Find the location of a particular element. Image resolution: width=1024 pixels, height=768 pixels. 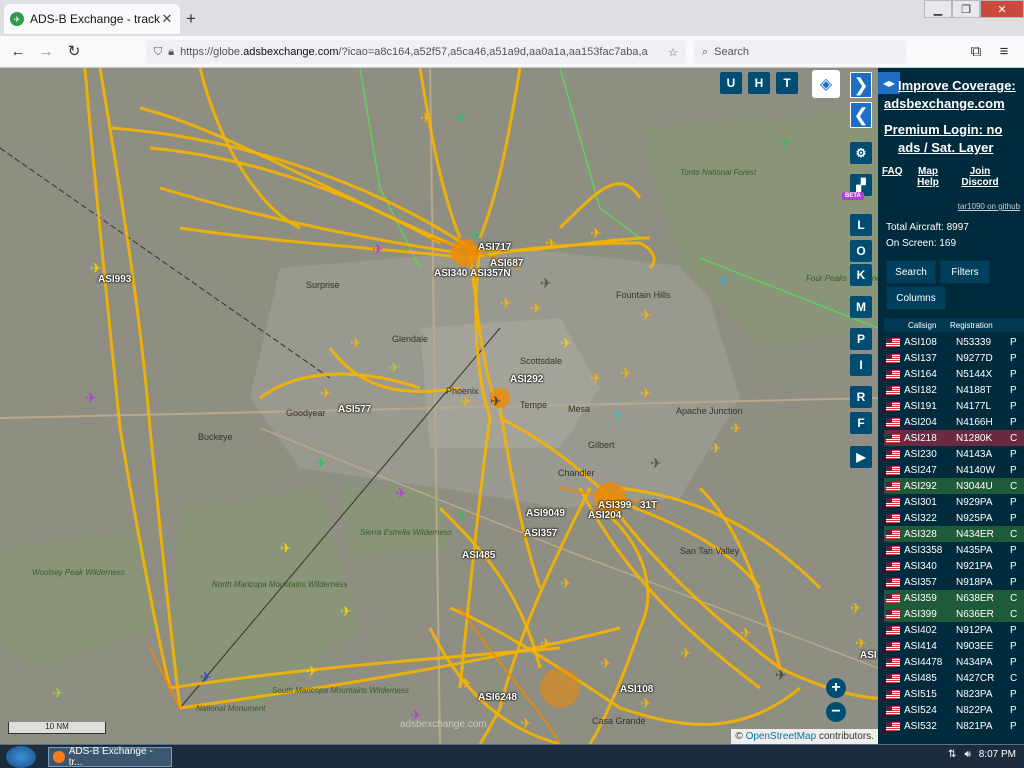

table-row: ASI414 N903EE P is located at coordinates (954, 646).